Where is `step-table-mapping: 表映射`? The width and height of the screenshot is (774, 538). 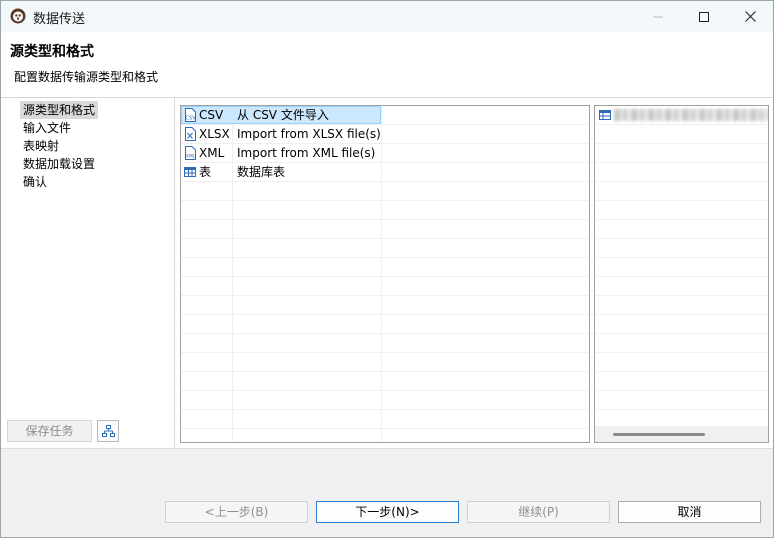
step-table-mapping: 表映射 is located at coordinates (59, 146).